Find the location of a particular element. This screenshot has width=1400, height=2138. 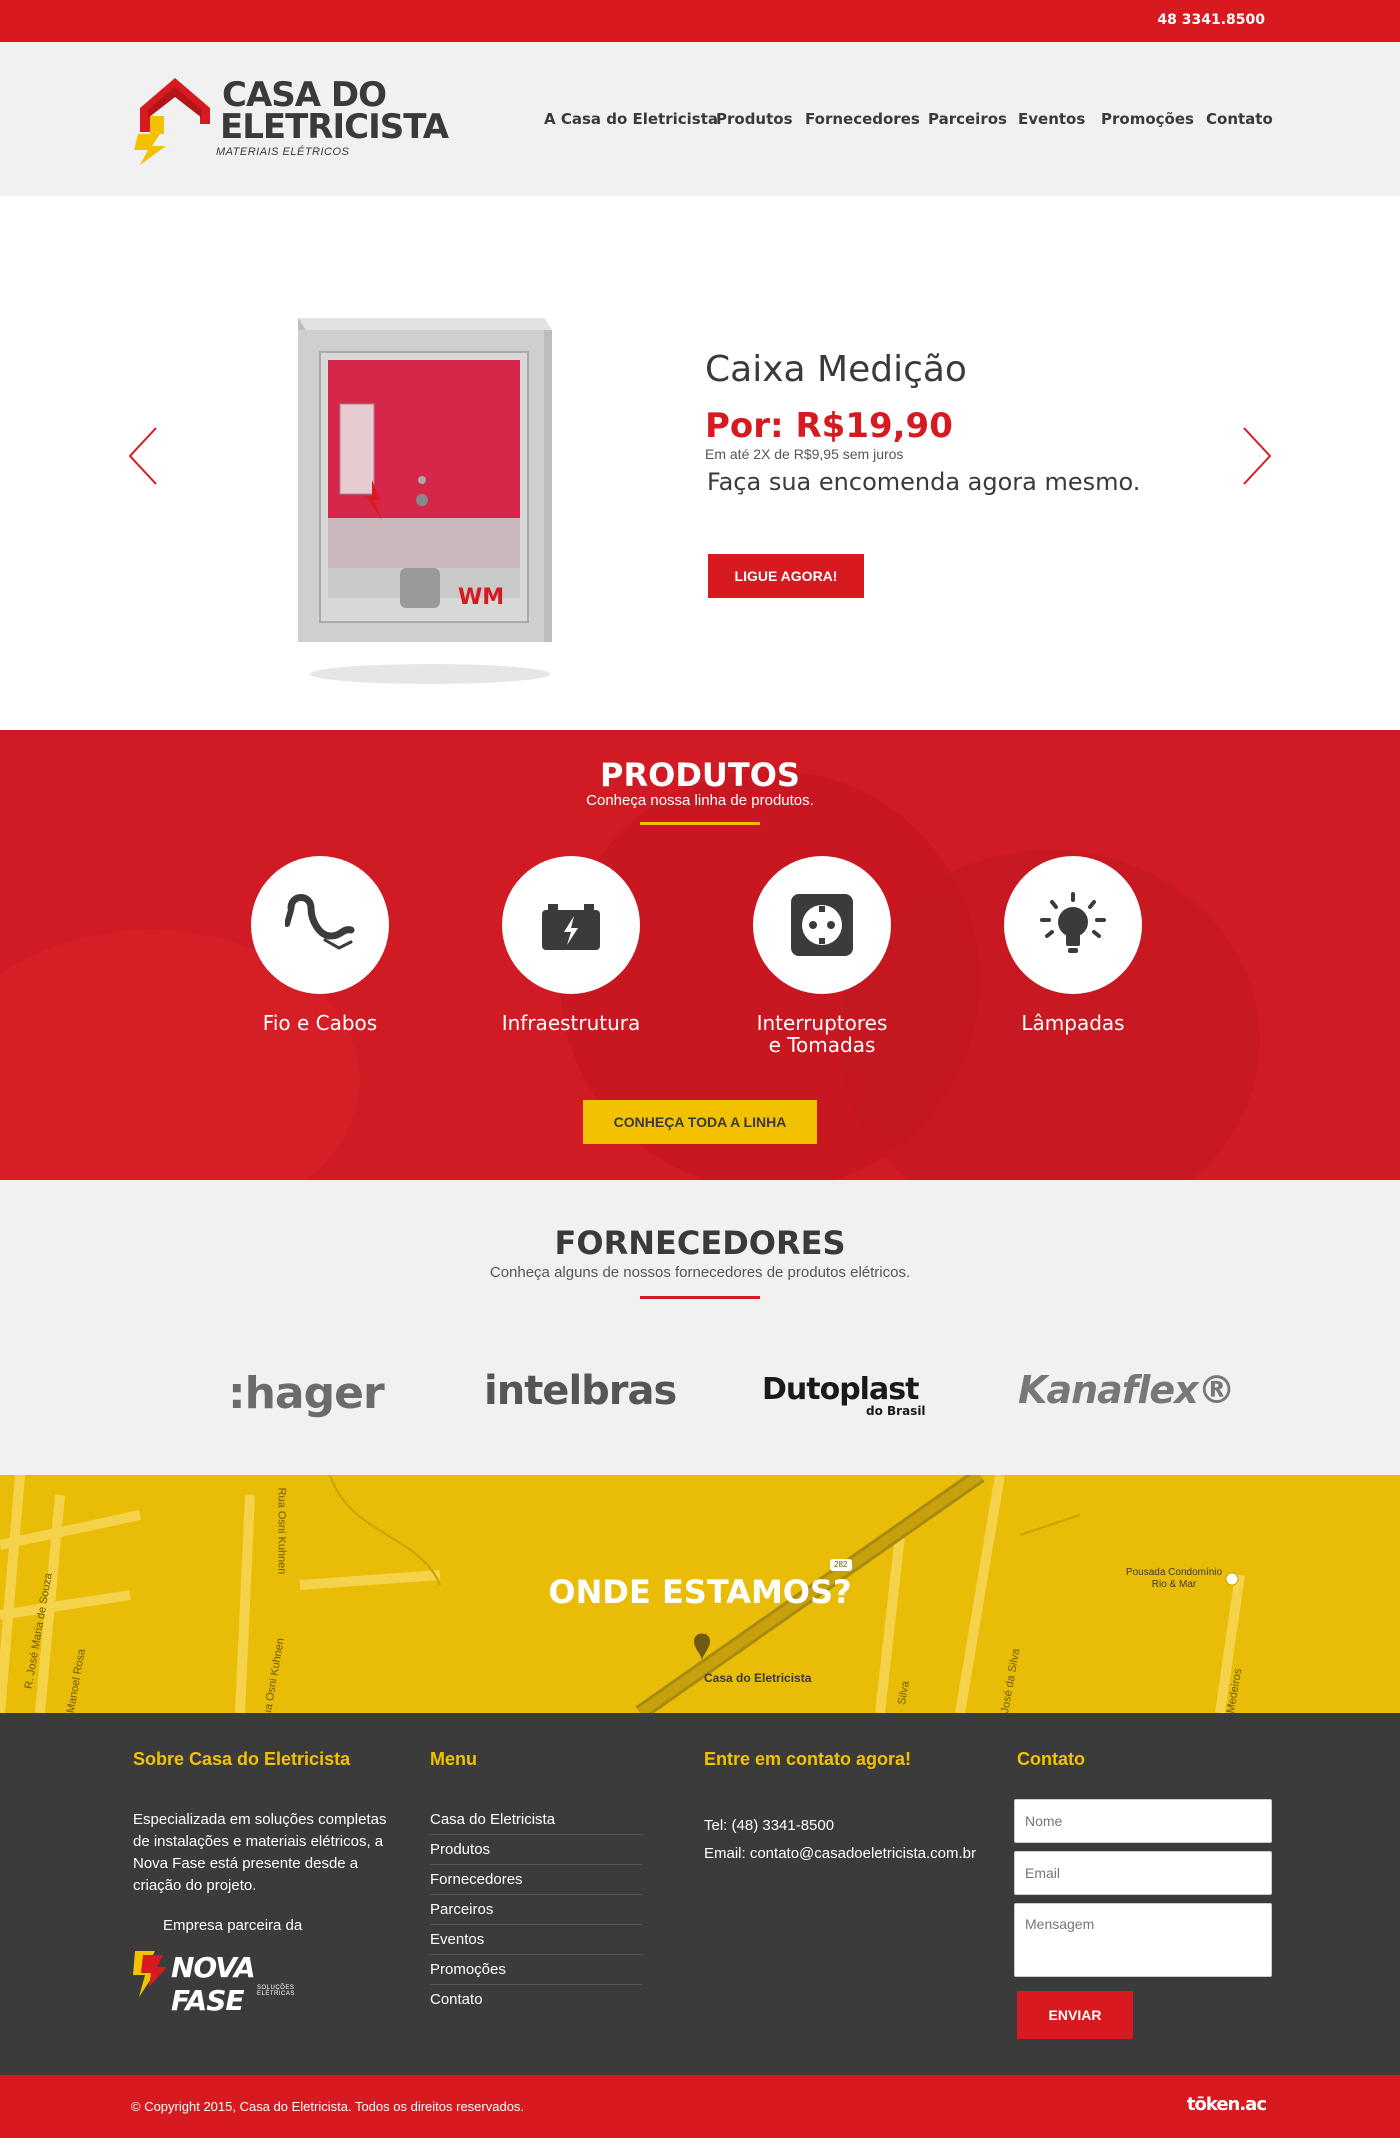

top-bar: 48 3341.8500 is located at coordinates (700, 21).